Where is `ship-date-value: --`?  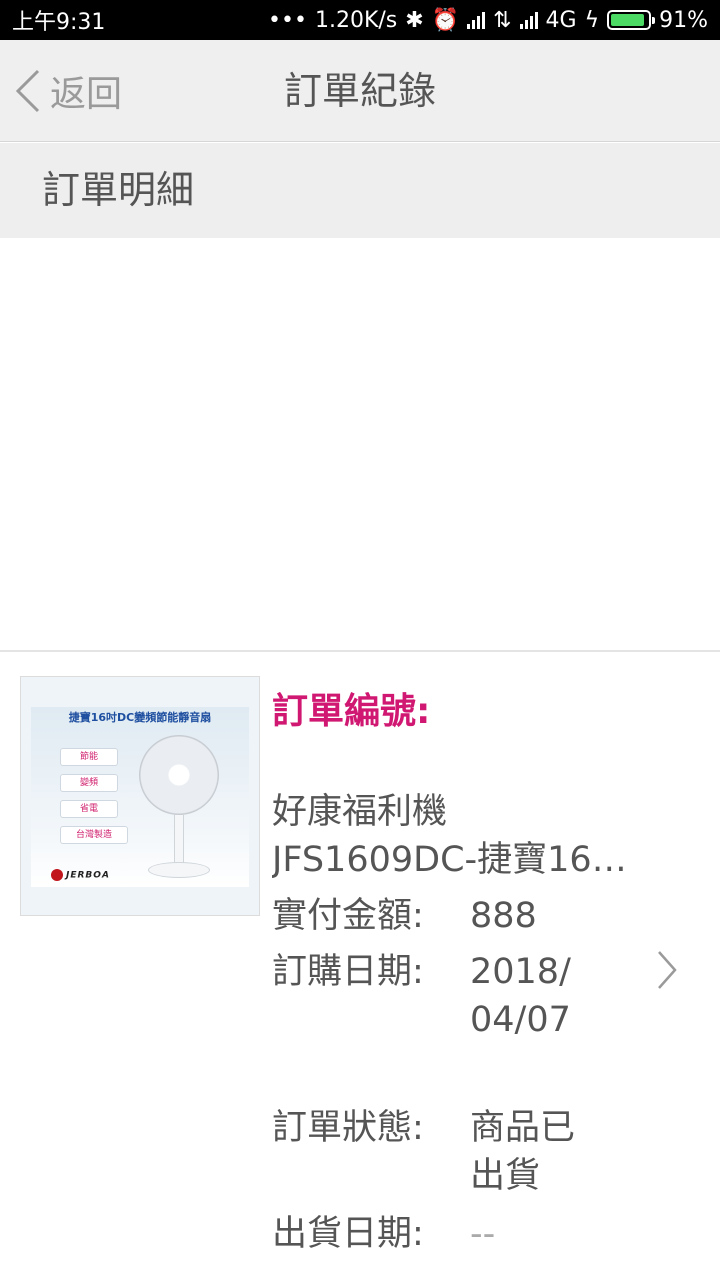 ship-date-value: -- is located at coordinates (483, 1234).